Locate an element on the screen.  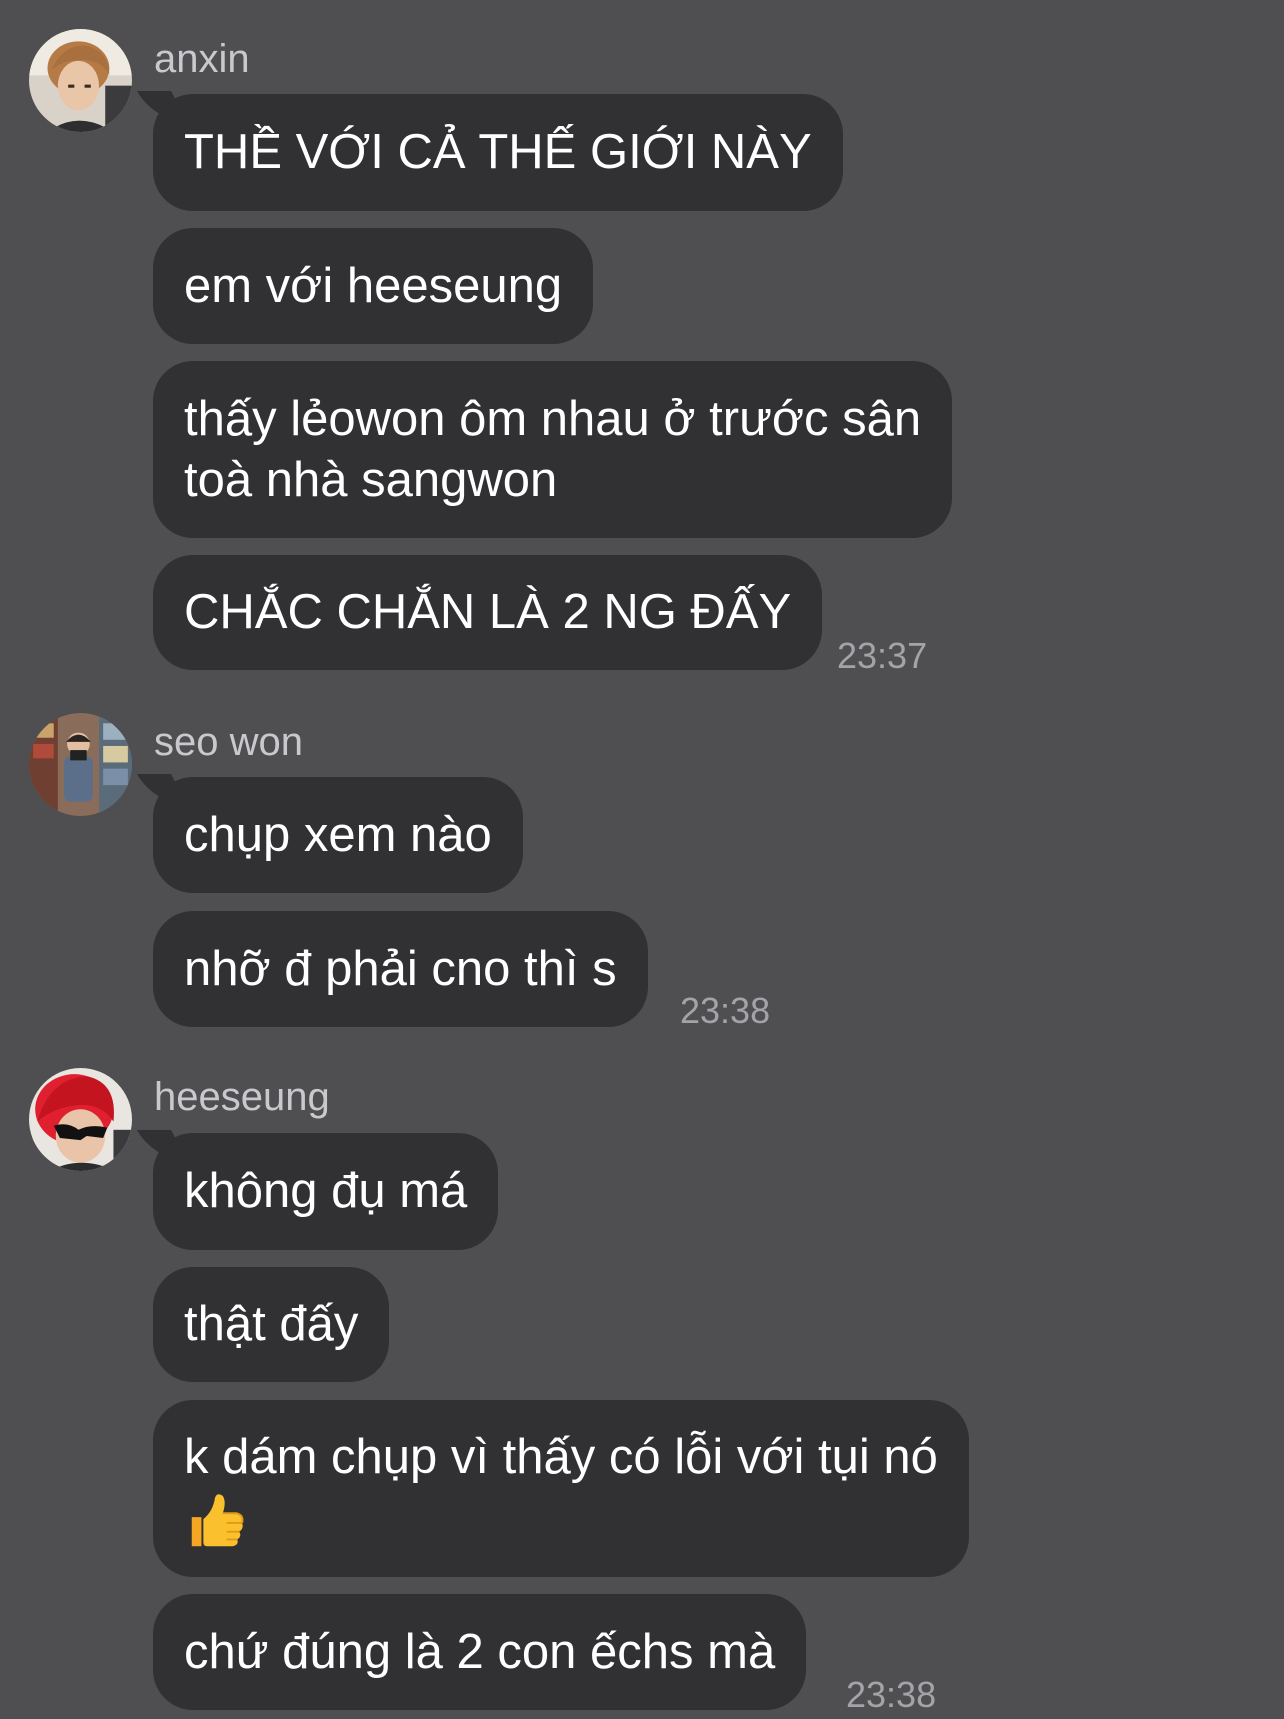
message-text: thật đấy is located at coordinates (271, 1324).